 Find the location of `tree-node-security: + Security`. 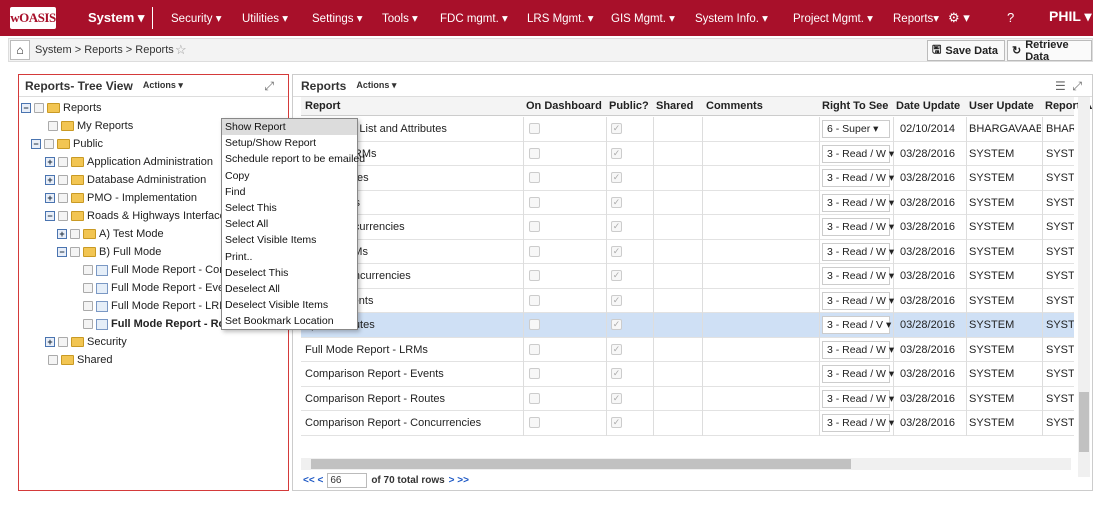

tree-node-security: + Security is located at coordinates (86, 342).